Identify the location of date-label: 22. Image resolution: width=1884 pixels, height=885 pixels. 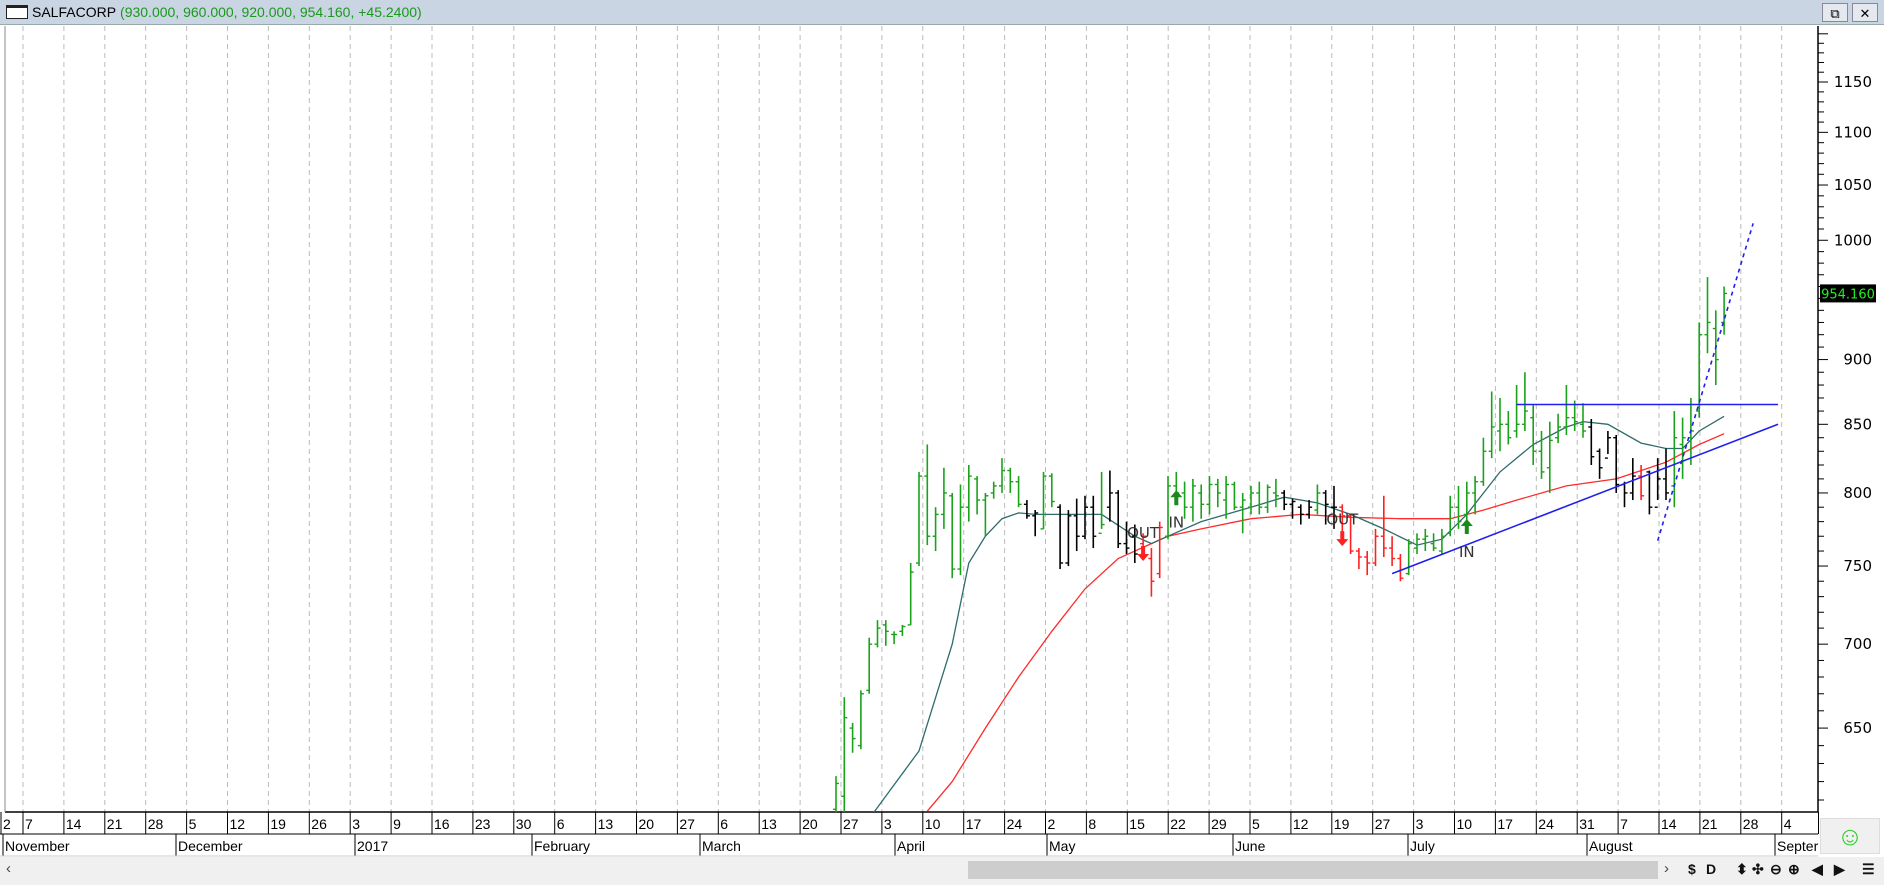
(1178, 824).